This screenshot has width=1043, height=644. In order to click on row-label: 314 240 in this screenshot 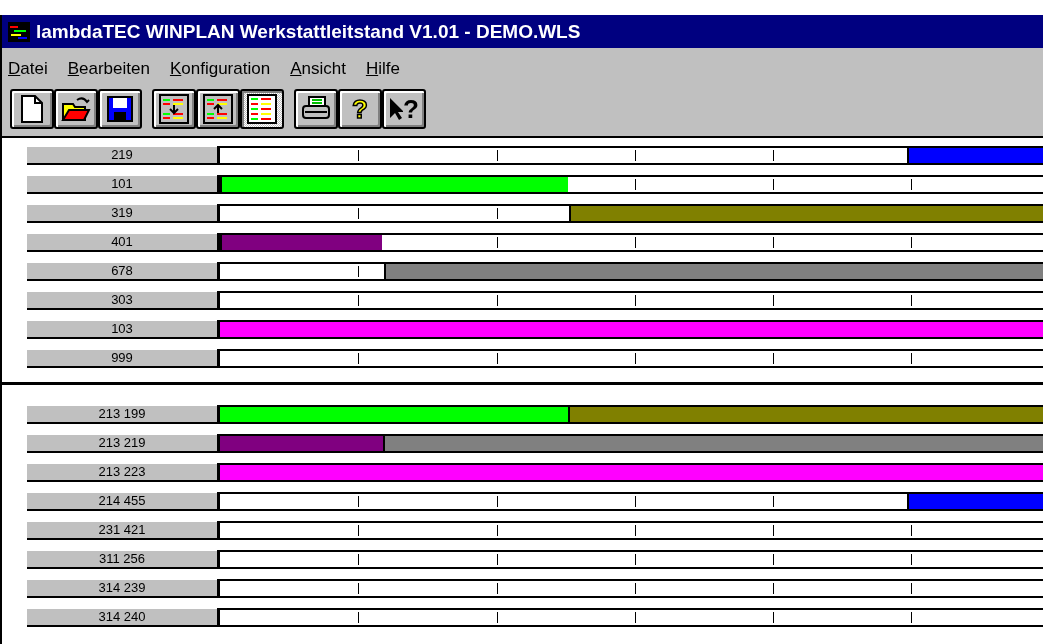, I will do `click(122, 617)`.